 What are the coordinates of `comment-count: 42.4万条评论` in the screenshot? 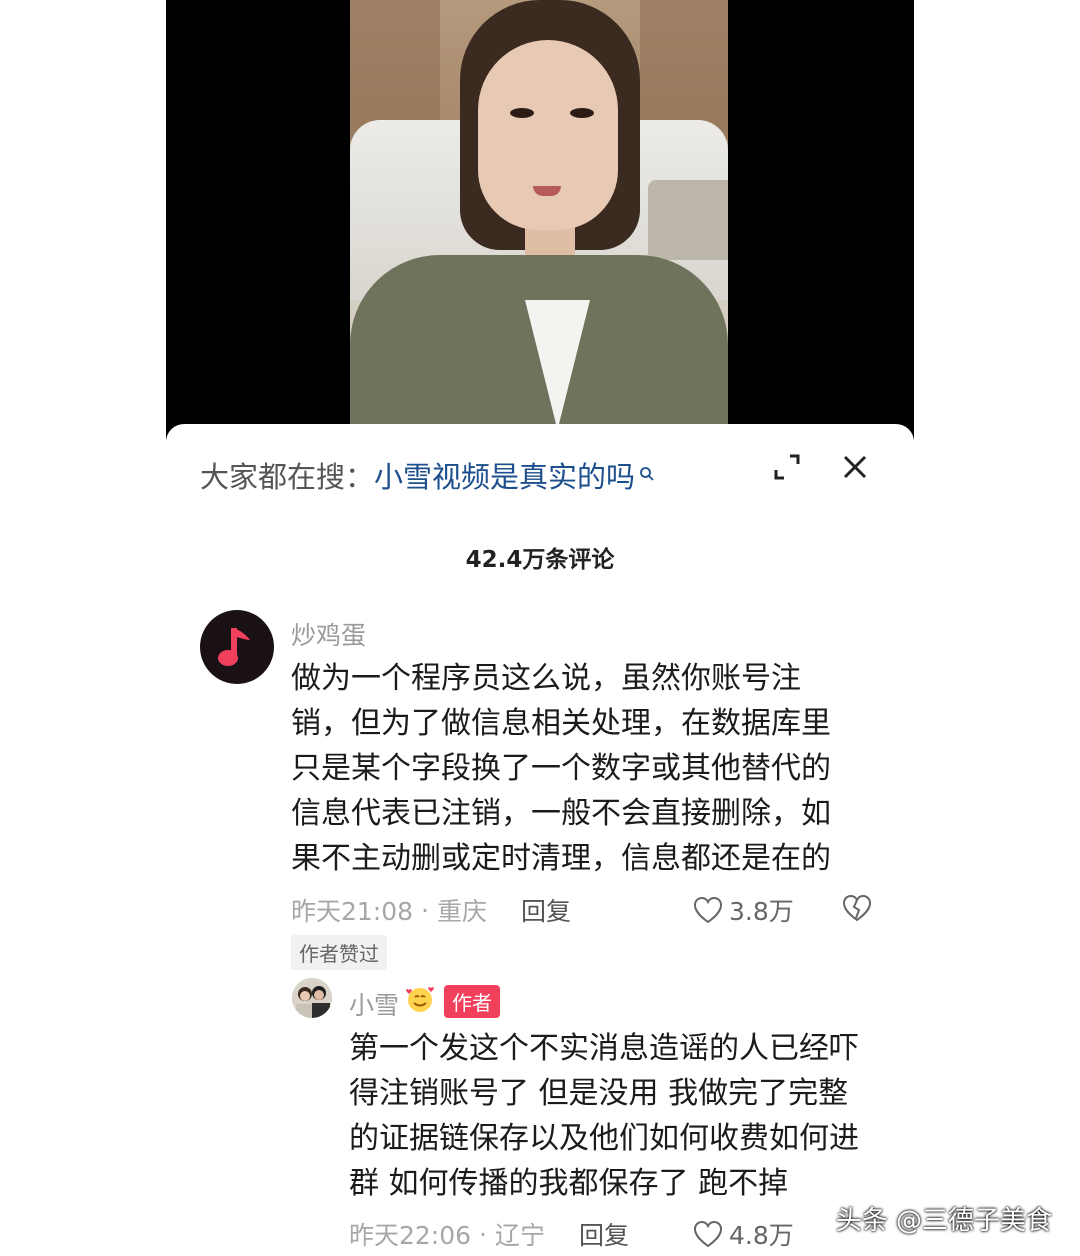 It's located at (540, 560).